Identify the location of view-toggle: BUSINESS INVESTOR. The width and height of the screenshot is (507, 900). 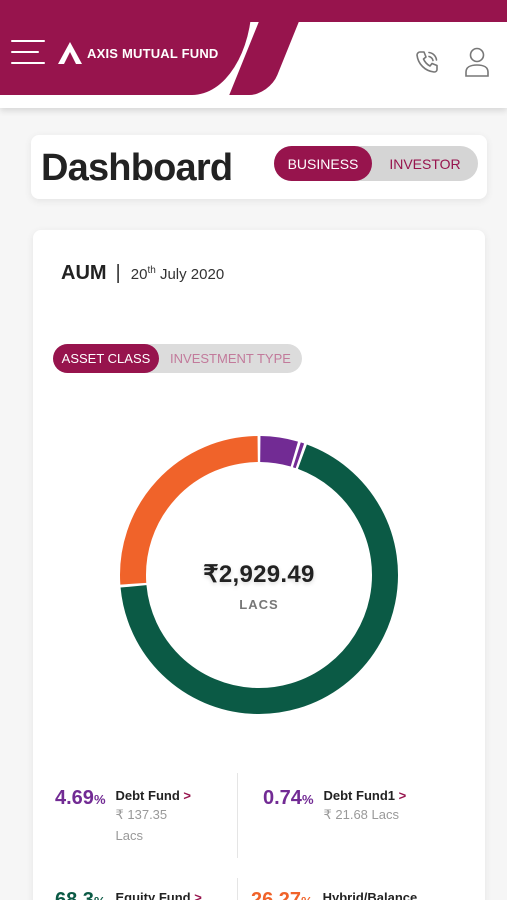
(376, 163).